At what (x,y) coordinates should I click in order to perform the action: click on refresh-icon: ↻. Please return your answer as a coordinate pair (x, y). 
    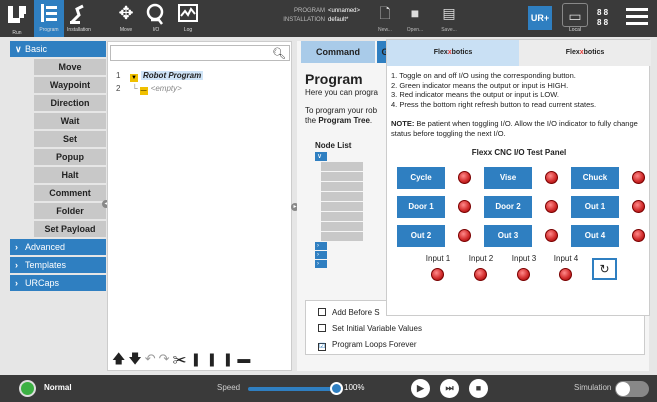
    Looking at the image, I should click on (604, 269).